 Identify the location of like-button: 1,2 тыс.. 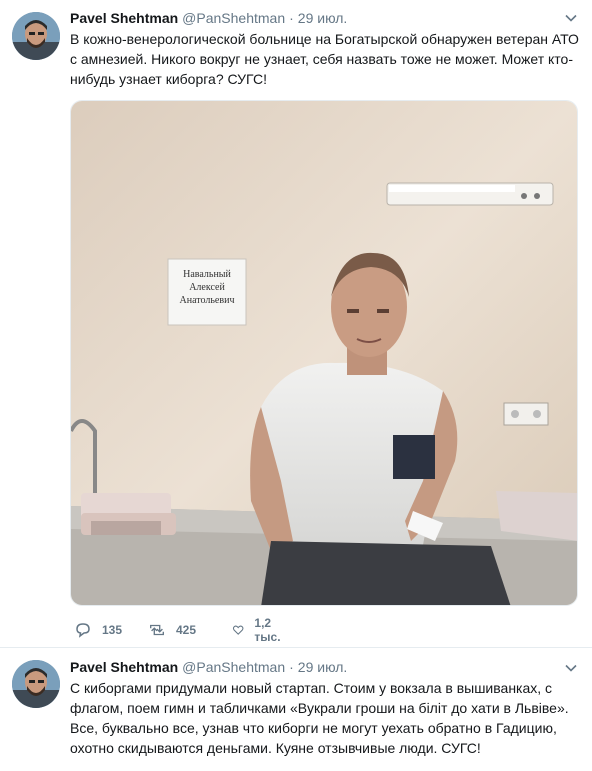
(259, 630).